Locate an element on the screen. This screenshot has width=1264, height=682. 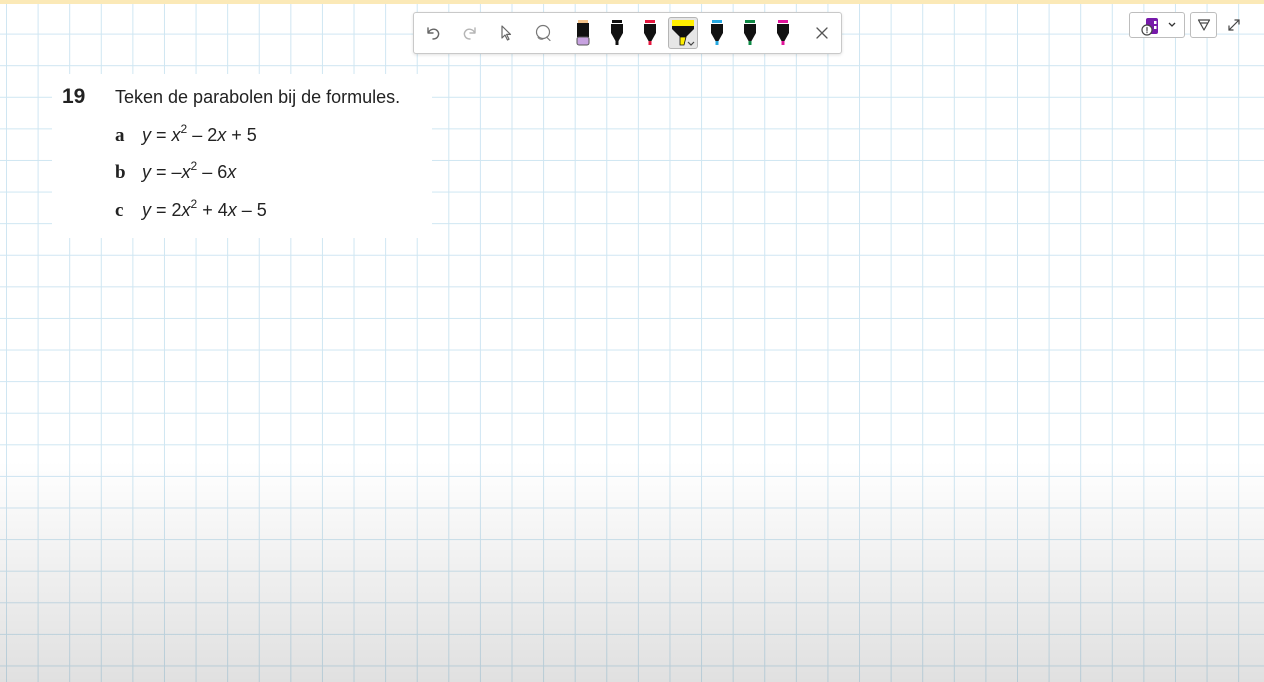
pen-red-button is located at coordinates (650, 33).